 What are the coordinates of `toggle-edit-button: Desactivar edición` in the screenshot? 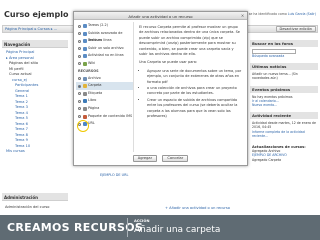 It's located at (295, 29).